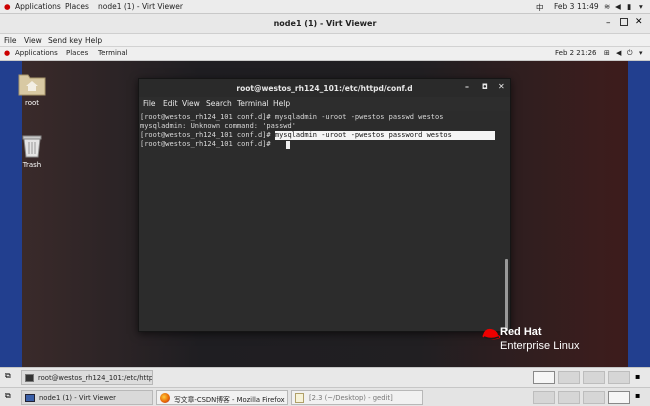 This screenshot has height=406, width=650. Describe the element at coordinates (77, 398) in the screenshot. I see `host-task-label: node1 (1) - Virt Viewer` at that location.